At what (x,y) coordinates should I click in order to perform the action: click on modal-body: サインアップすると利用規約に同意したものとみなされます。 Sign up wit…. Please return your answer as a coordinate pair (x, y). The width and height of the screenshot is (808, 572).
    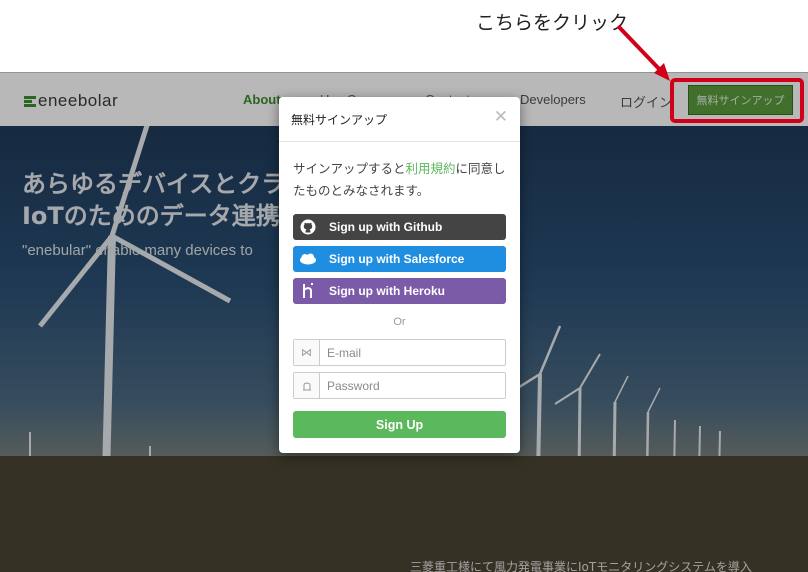
    Looking at the image, I should click on (399, 298).